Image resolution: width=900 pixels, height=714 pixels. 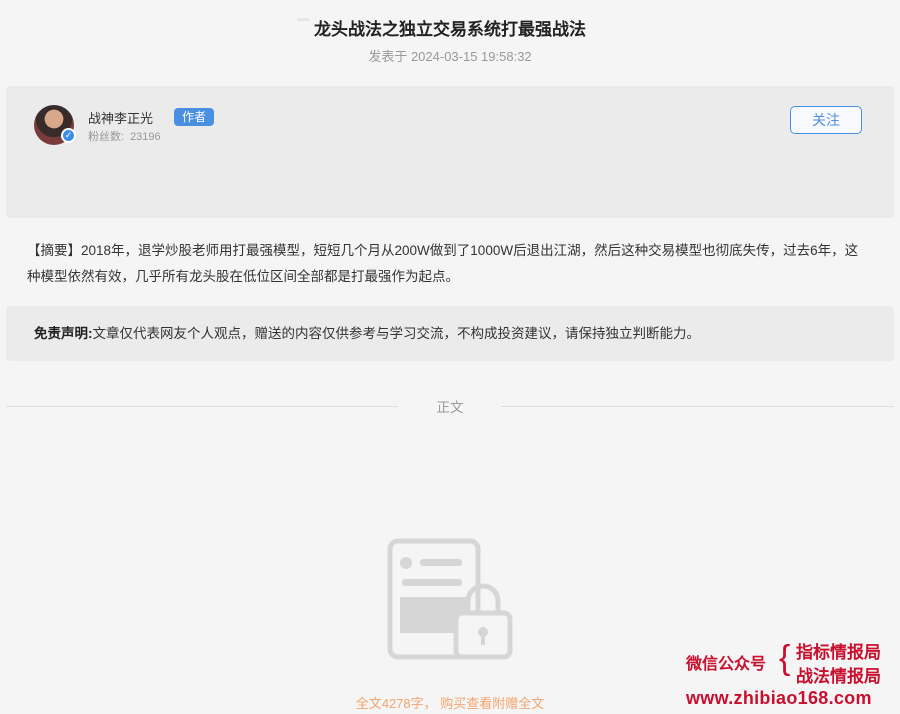 I want to click on follow-button: 关注, so click(x=826, y=120).